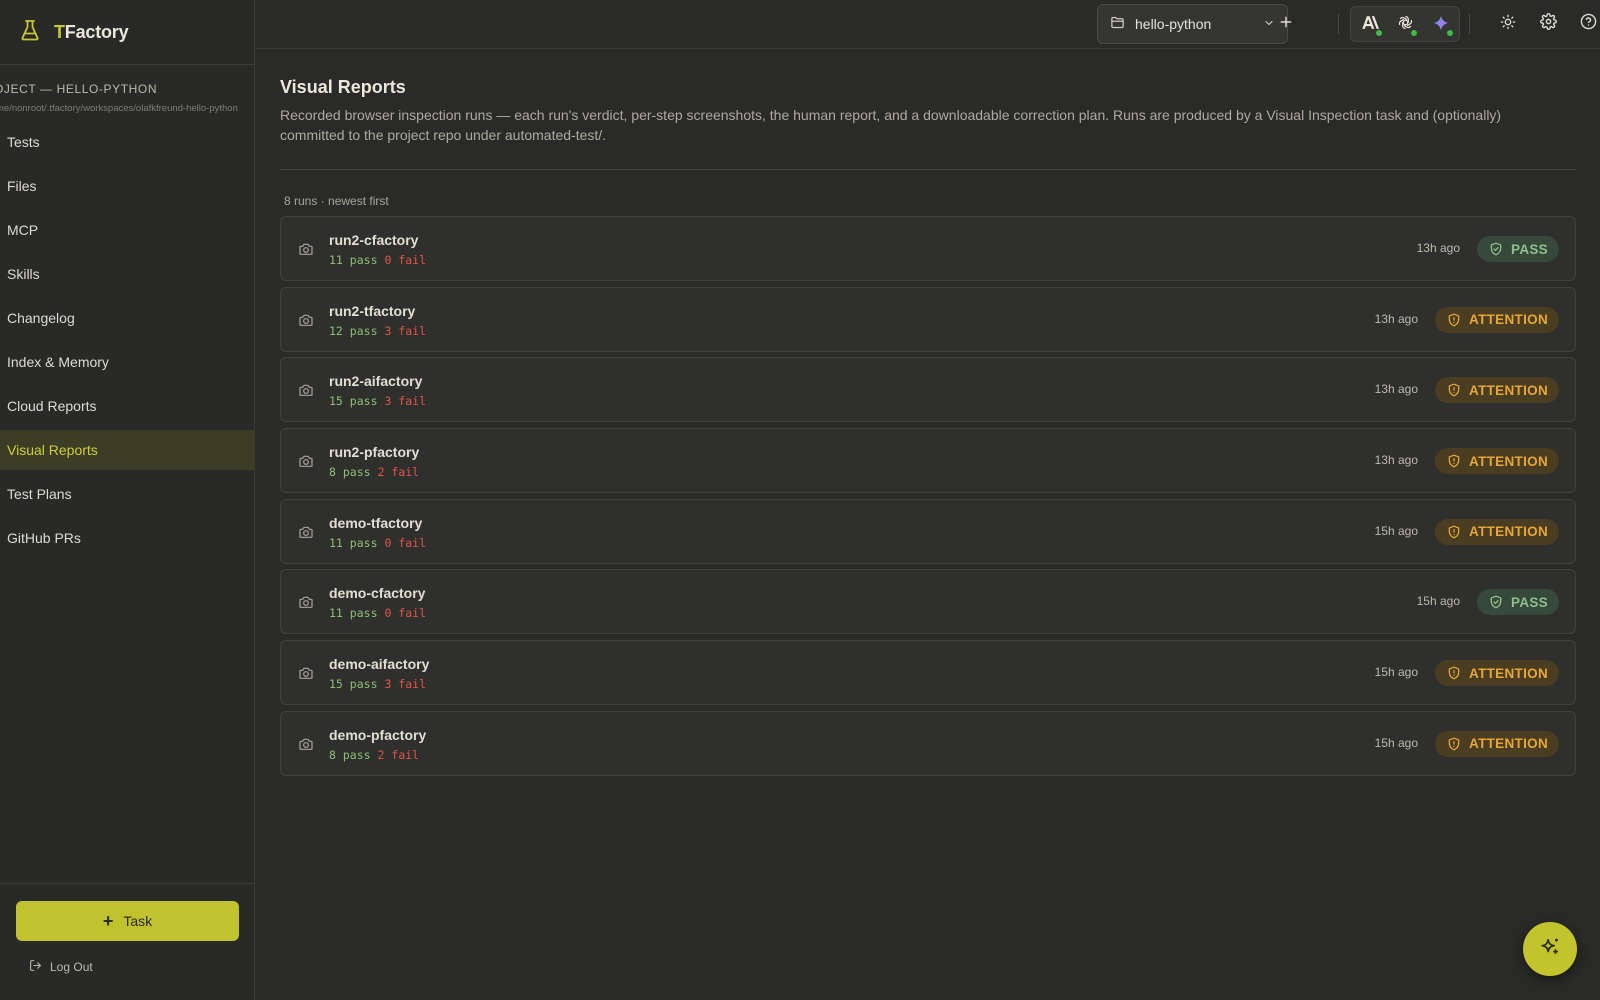  Describe the element at coordinates (127, 362) in the screenshot. I see `sidebar-item-index-memory: Index & Memory` at that location.